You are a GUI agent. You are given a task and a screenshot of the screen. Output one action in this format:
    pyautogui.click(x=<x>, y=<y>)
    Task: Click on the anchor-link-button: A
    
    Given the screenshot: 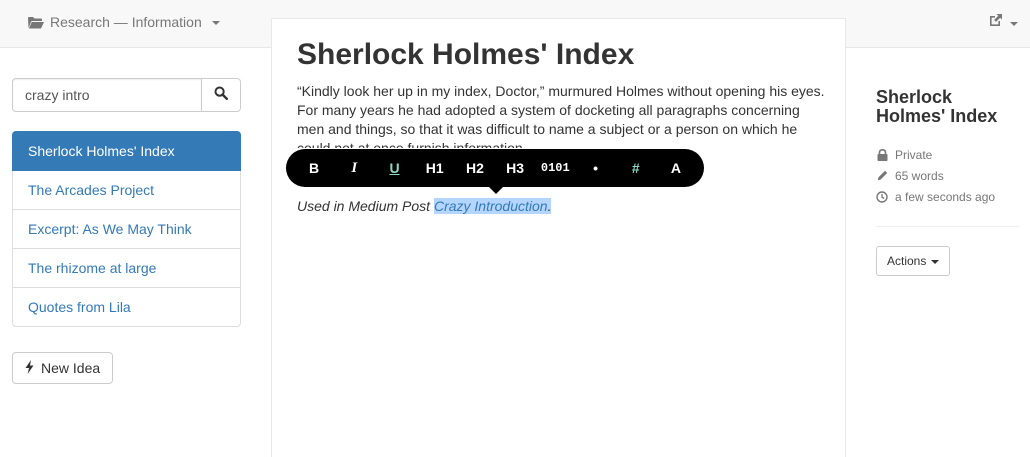 What is the action you would take?
    pyautogui.click(x=676, y=168)
    